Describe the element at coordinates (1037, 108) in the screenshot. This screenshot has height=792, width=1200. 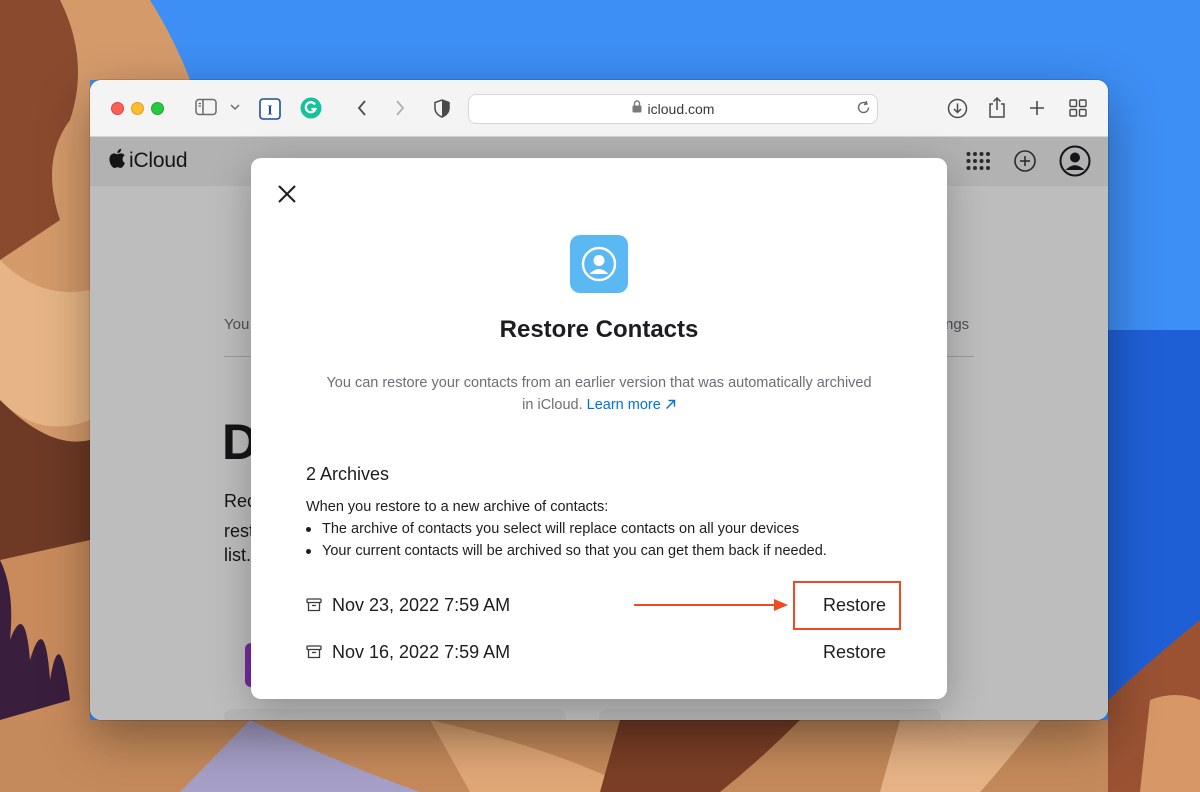
I see `new-tab-icon` at that location.